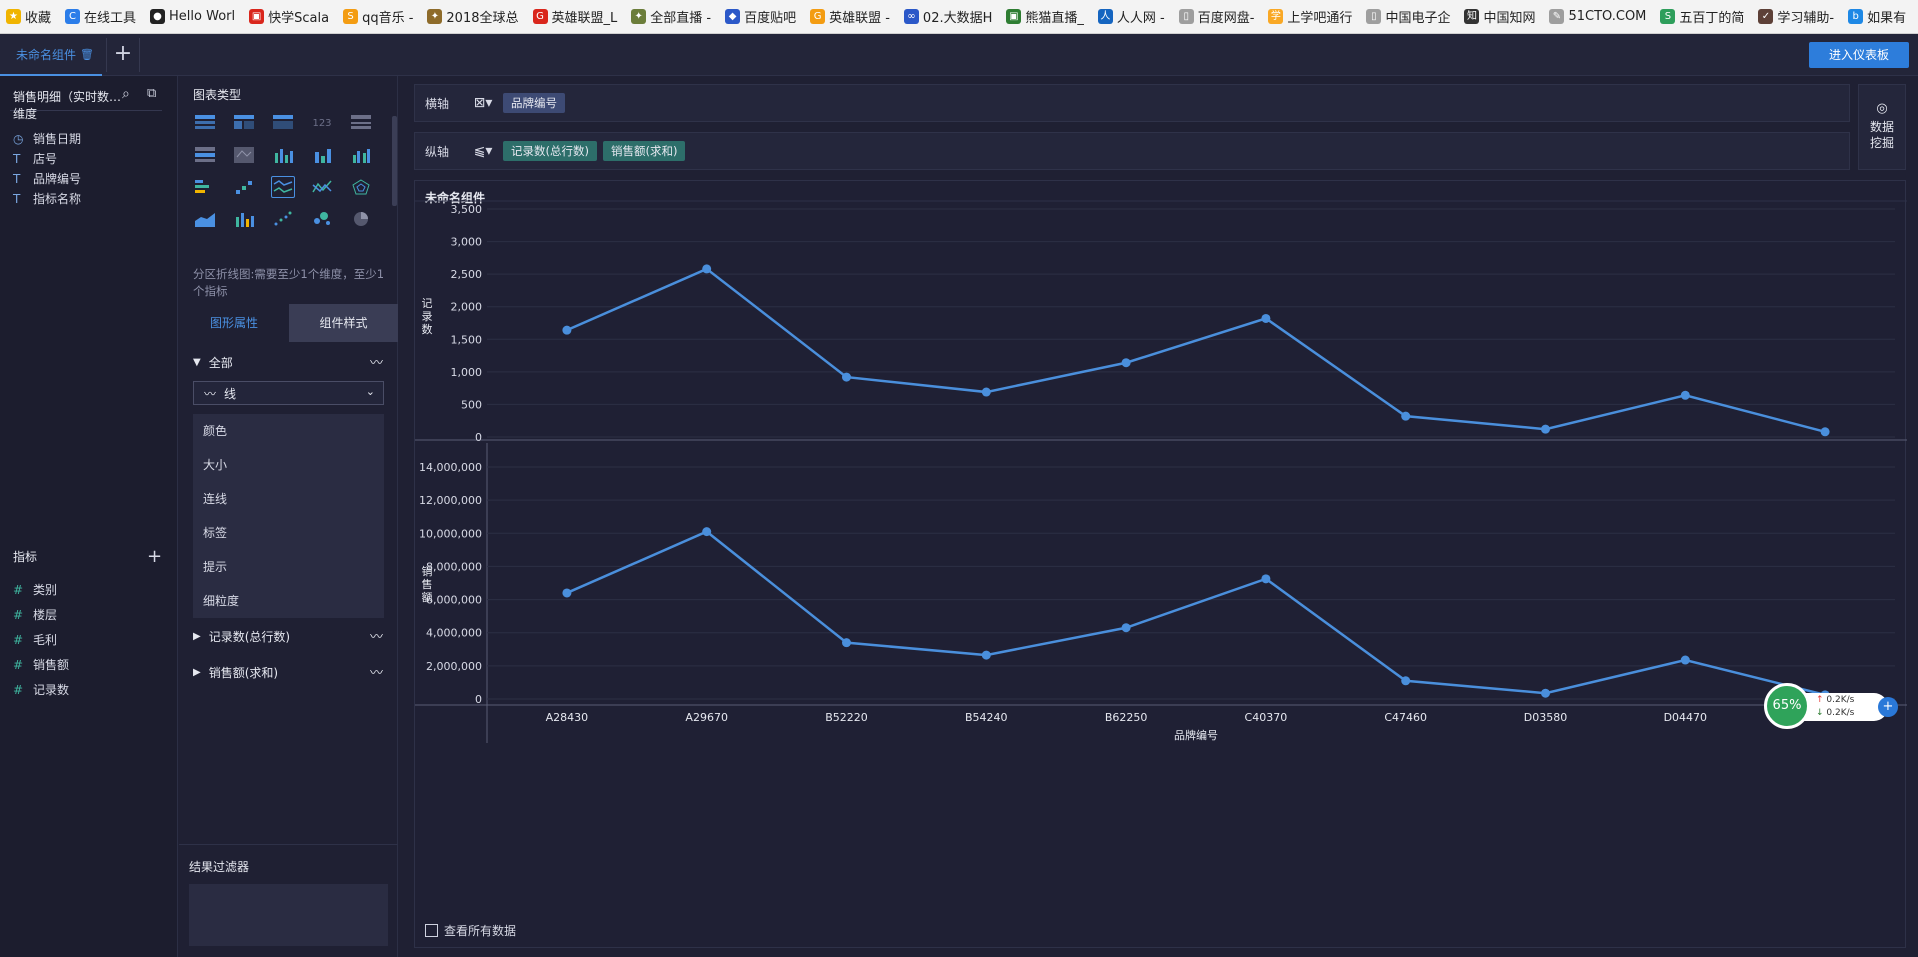 Image resolution: width=1918 pixels, height=957 pixels. Describe the element at coordinates (283, 155) in the screenshot. I see `stacked-bar-icon` at that location.